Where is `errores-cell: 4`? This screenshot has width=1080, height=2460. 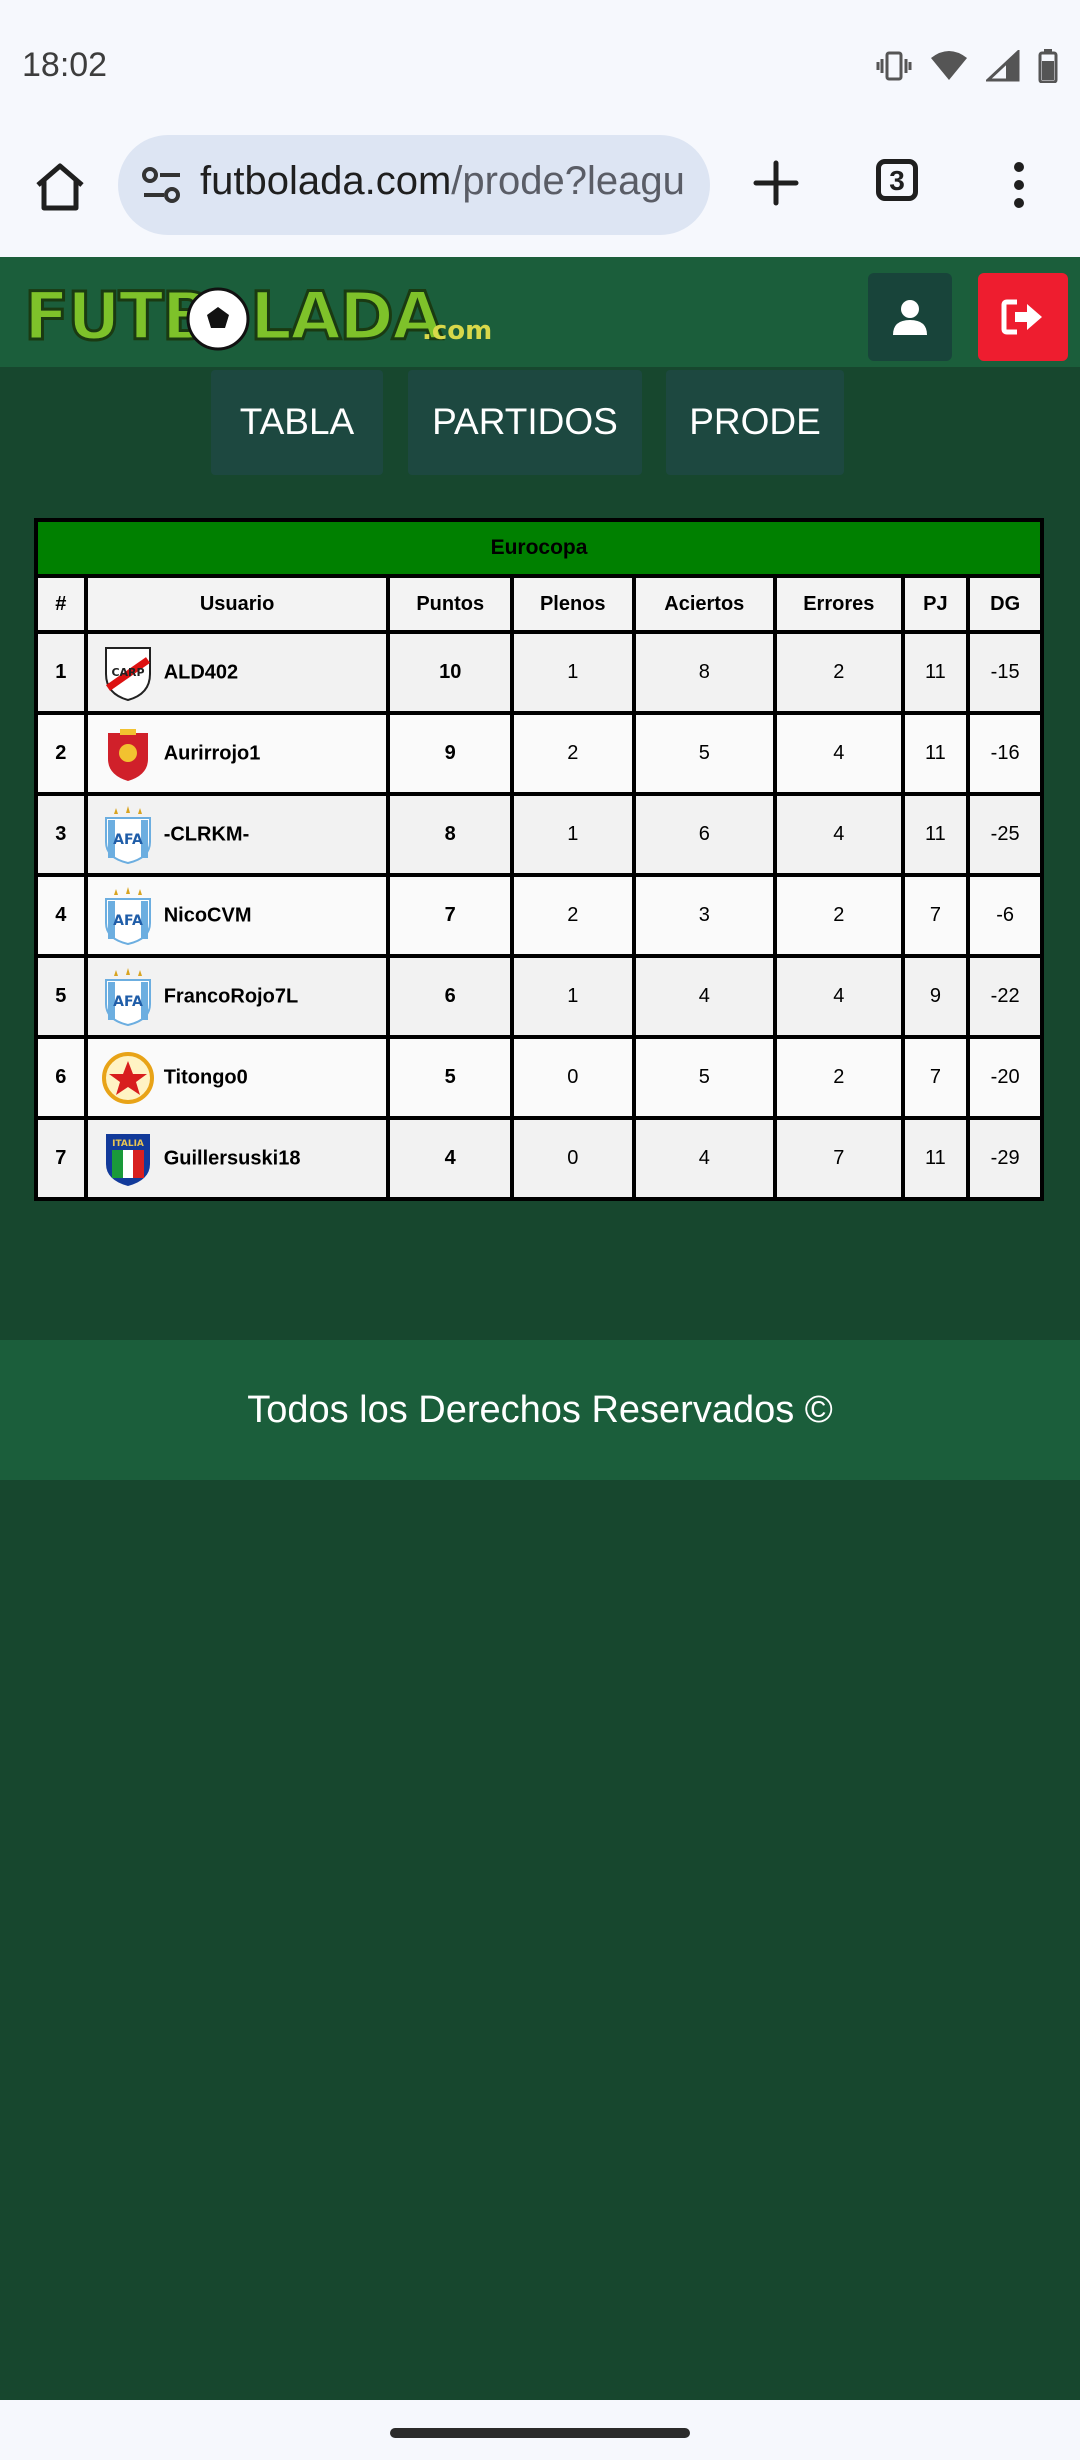 errores-cell: 4 is located at coordinates (839, 996).